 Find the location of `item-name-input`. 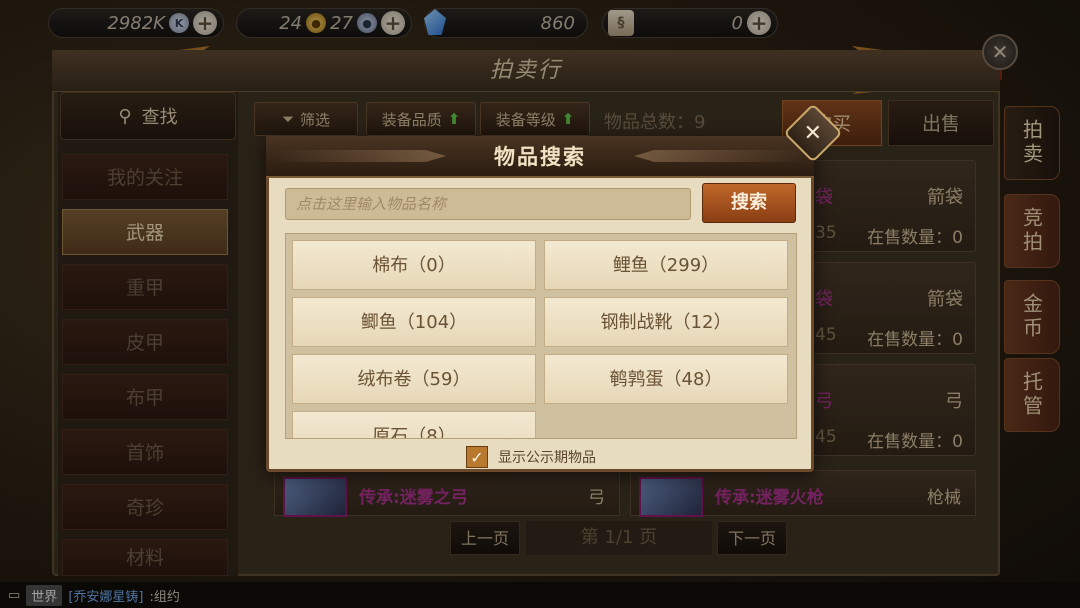

item-name-input is located at coordinates (488, 204).